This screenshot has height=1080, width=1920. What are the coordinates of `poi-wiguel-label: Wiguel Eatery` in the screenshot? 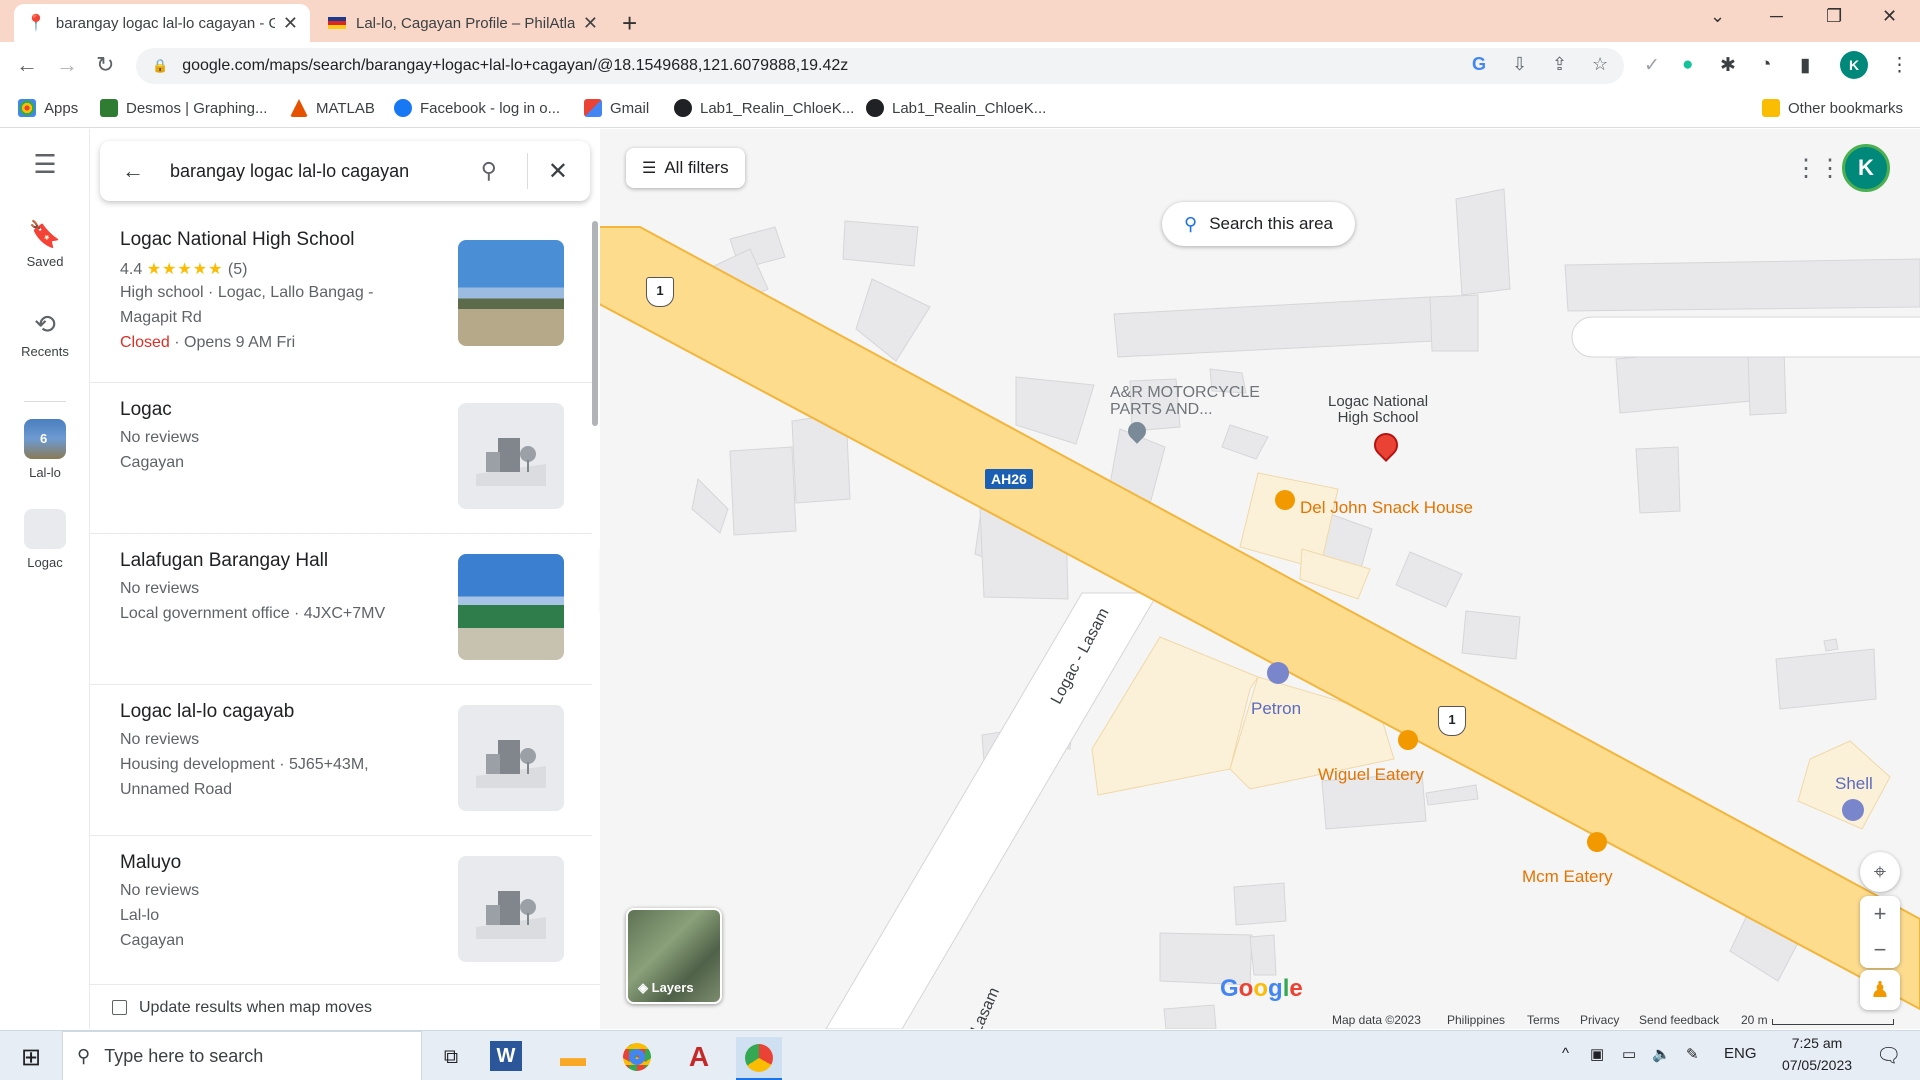 It's located at (1371, 775).